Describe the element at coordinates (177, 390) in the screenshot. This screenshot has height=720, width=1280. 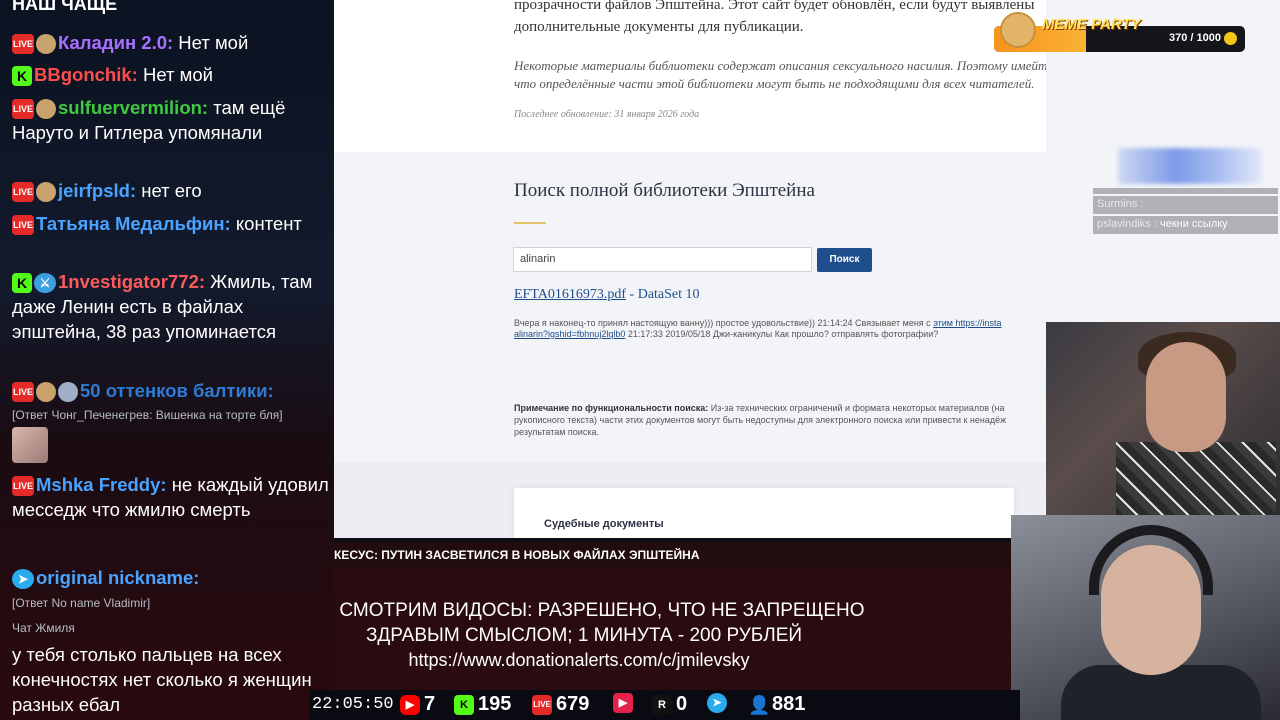
I see `chat-nick: 50 оттенков балтики:` at that location.